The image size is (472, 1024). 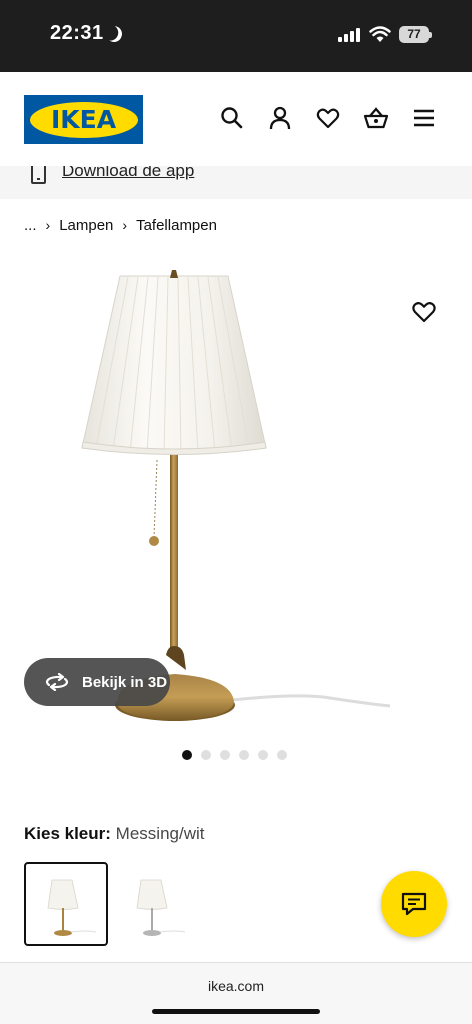 I want to click on ikea-logo: IKEA, so click(x=83, y=119).